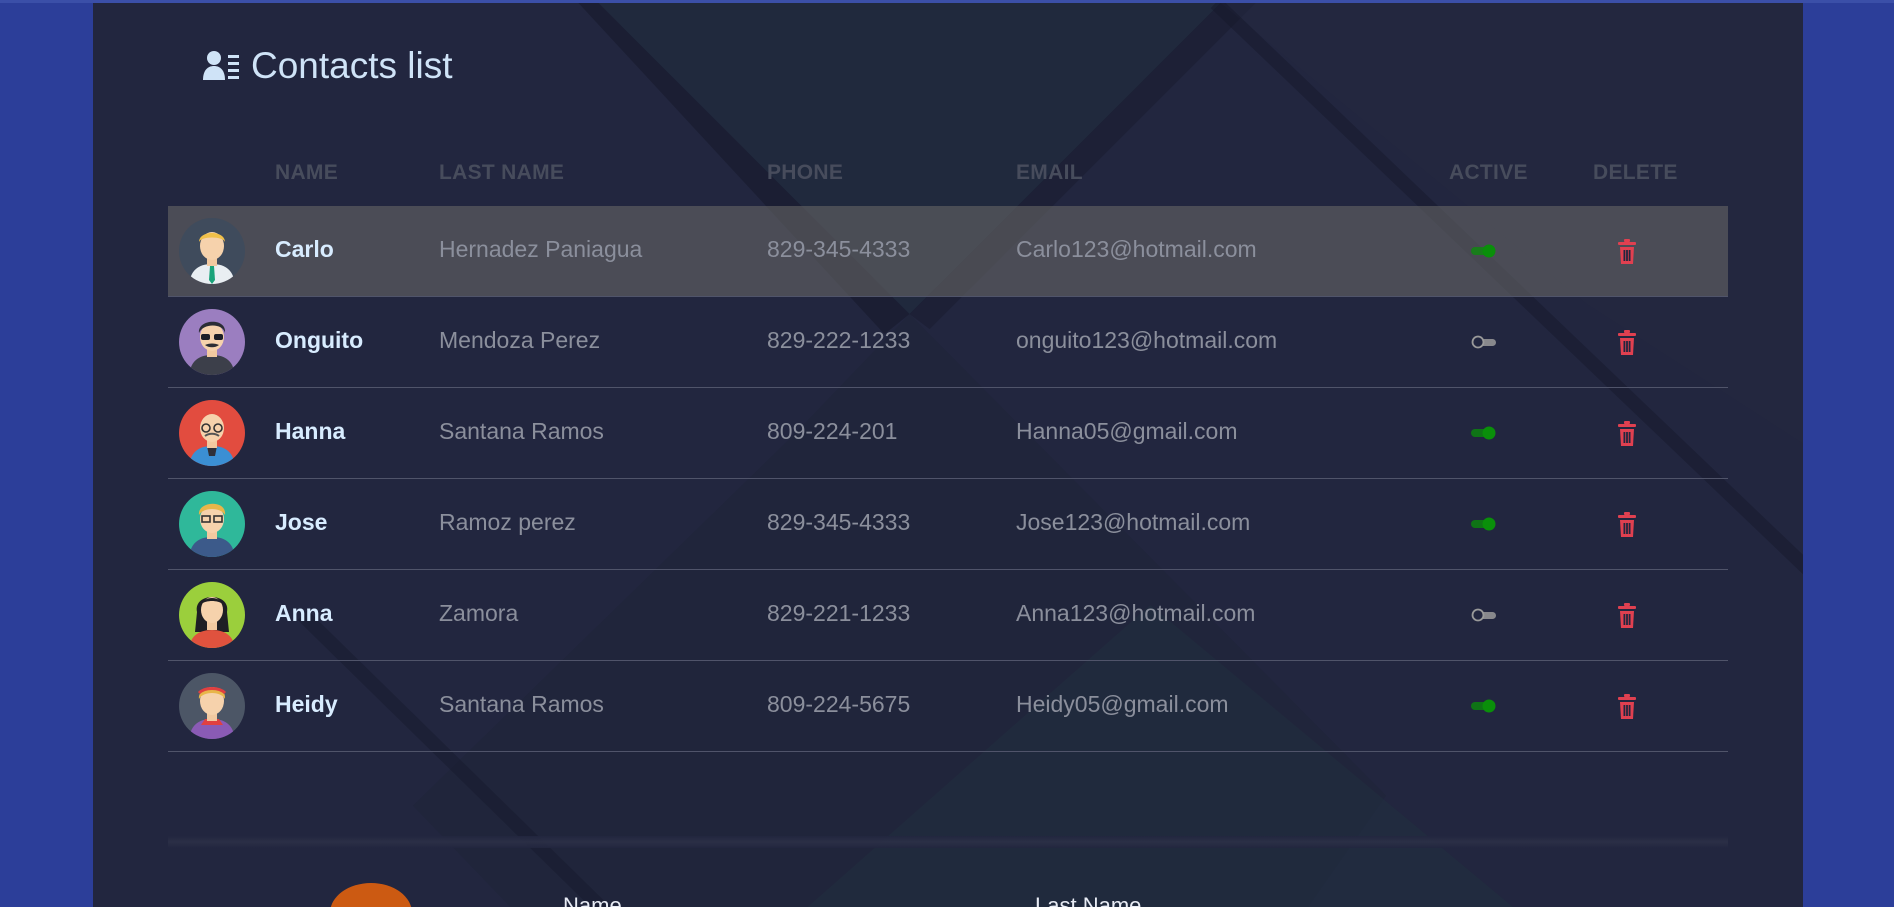  I want to click on woman-headband-avatar, so click(212, 706).